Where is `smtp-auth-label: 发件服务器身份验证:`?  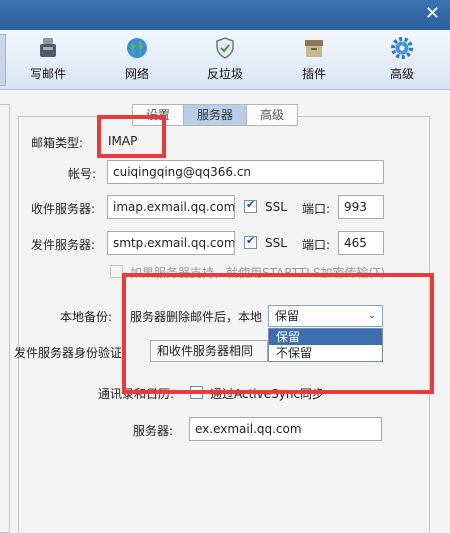
smtp-auth-label: 发件服务器身份验证: is located at coordinates (70, 353).